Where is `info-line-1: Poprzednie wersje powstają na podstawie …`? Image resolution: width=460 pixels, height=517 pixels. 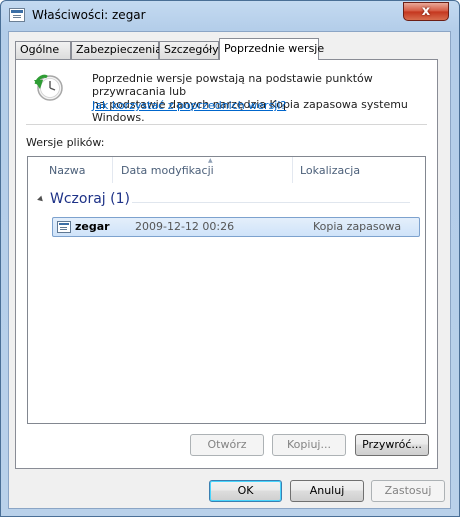 info-line-1: Poprzednie wersje powstają na podstawie … is located at coordinates (232, 85).